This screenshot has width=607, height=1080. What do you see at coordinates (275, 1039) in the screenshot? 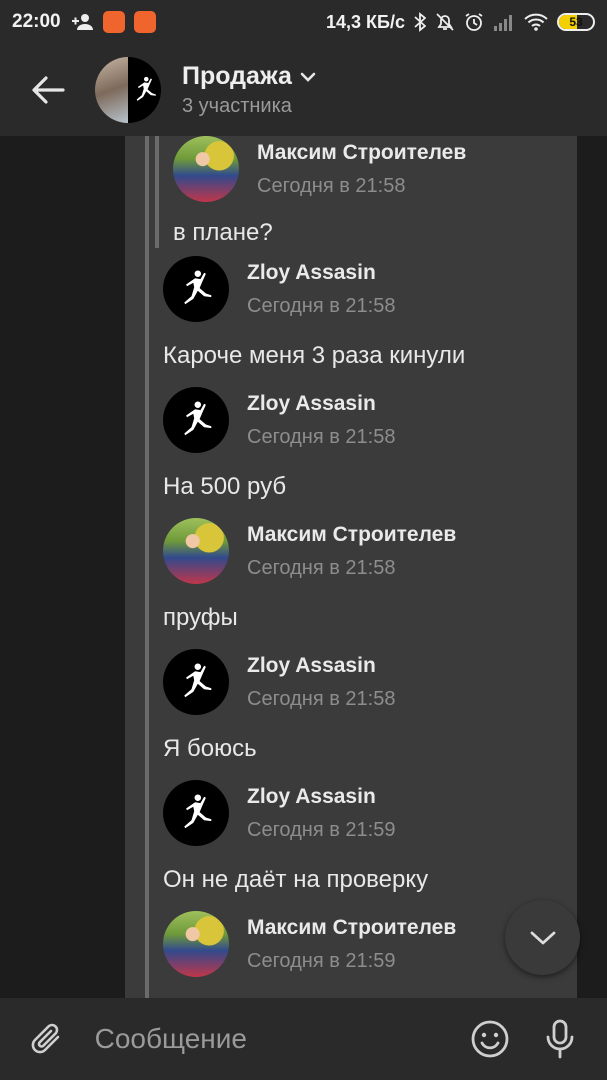
I see `message-input` at bounding box center [275, 1039].